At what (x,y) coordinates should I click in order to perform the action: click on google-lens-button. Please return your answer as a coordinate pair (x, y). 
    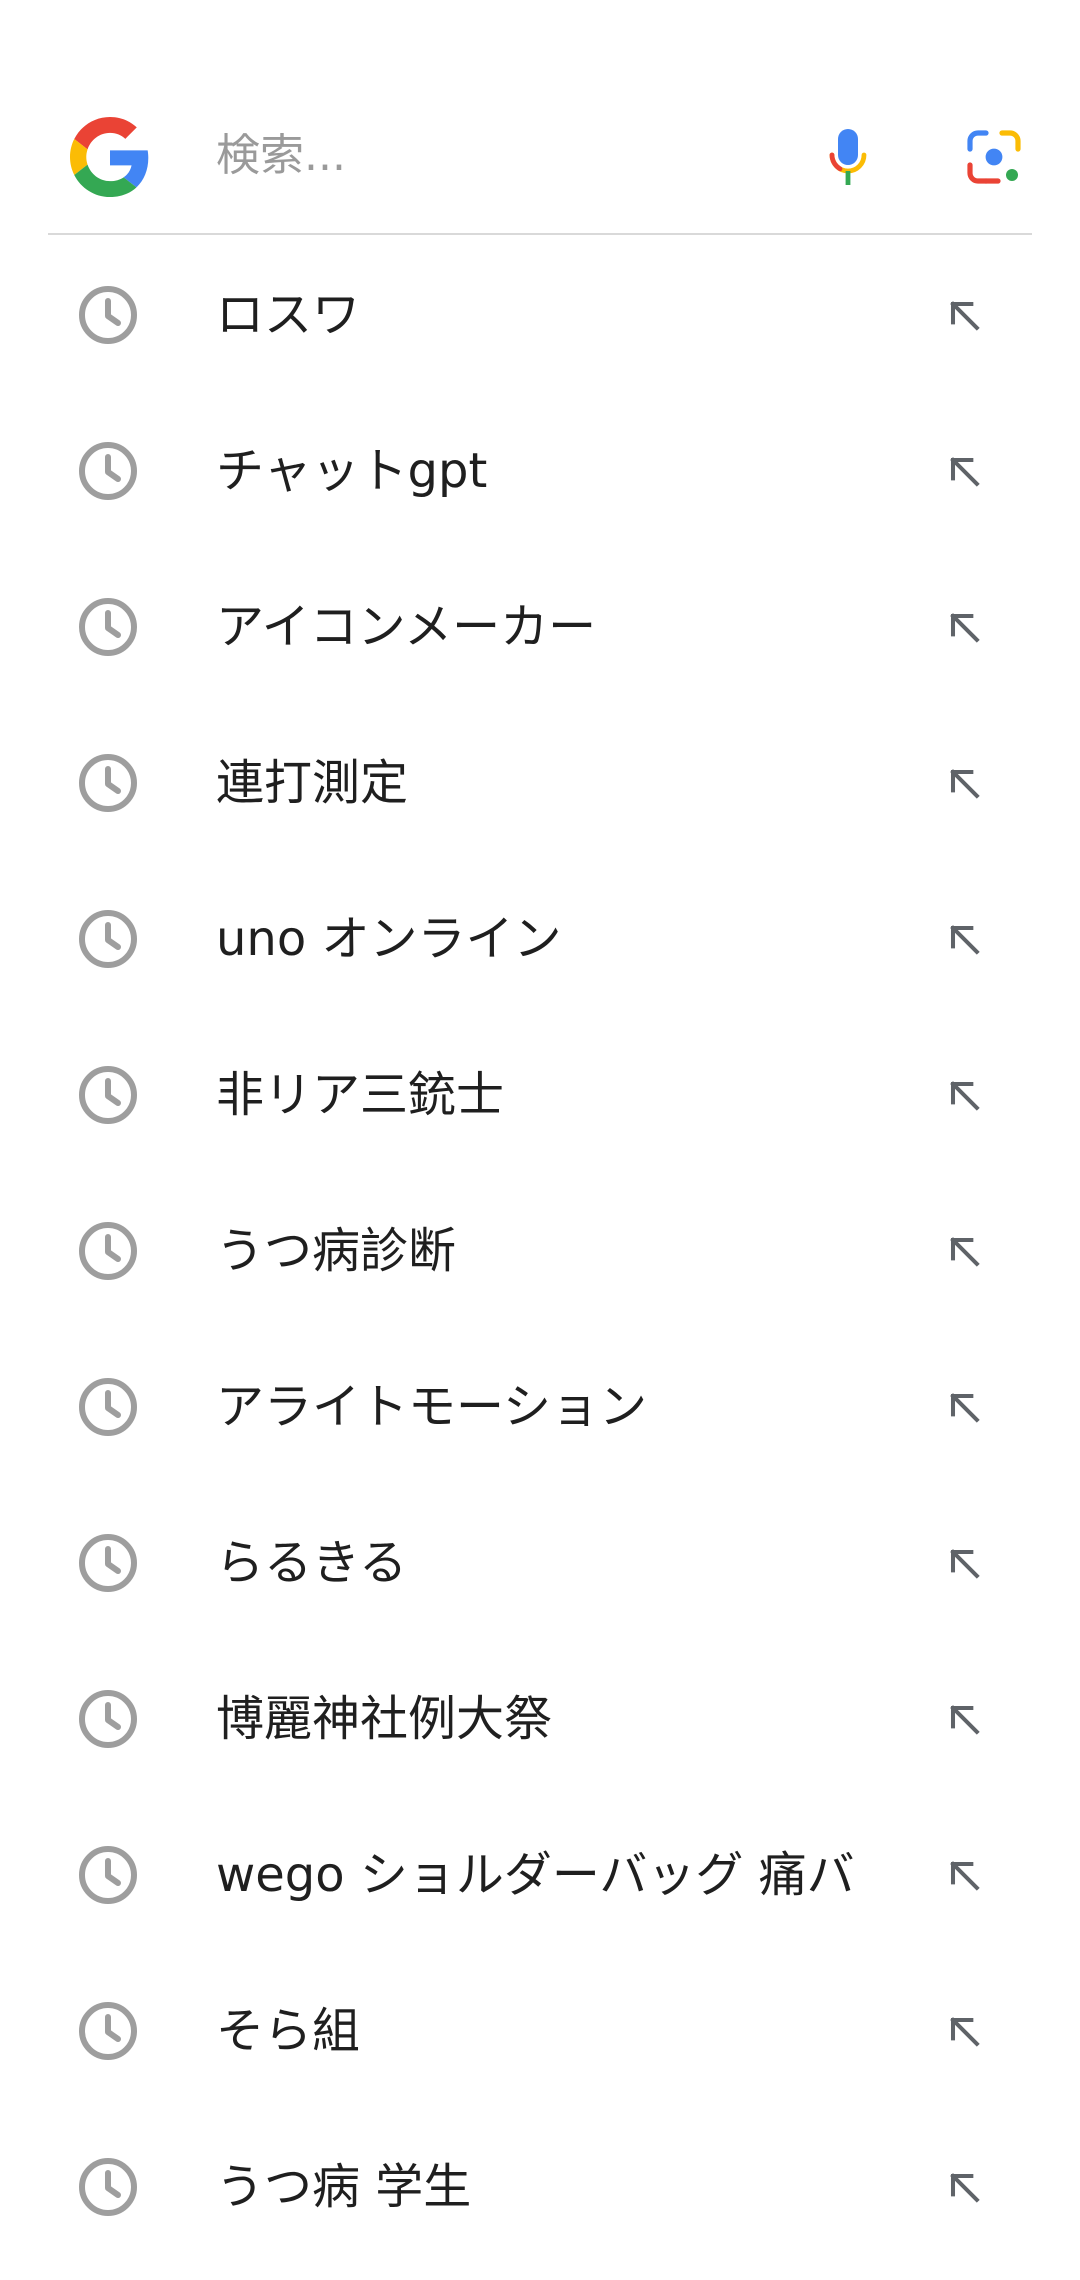
    Looking at the image, I should click on (994, 157).